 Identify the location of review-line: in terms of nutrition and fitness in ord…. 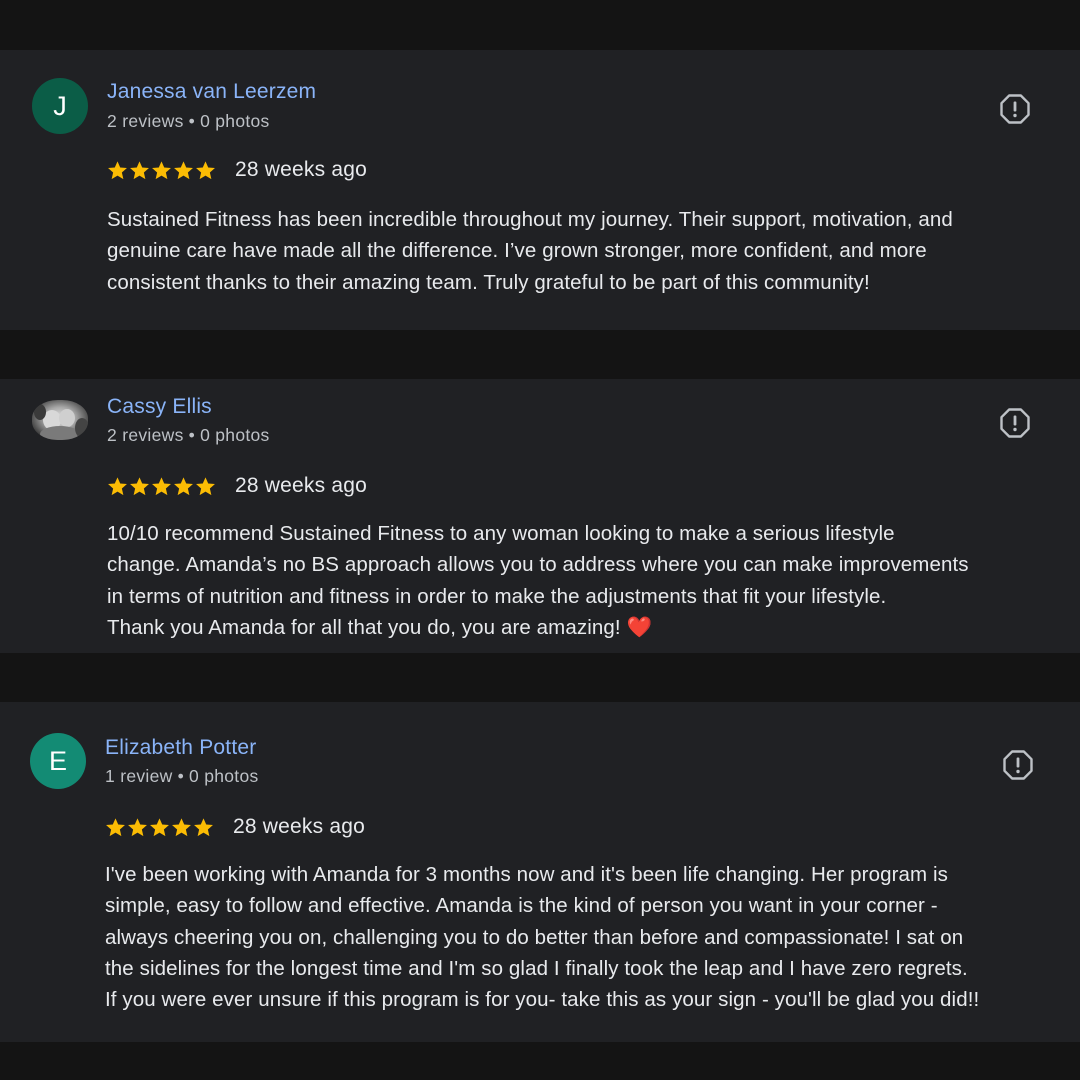
(497, 596).